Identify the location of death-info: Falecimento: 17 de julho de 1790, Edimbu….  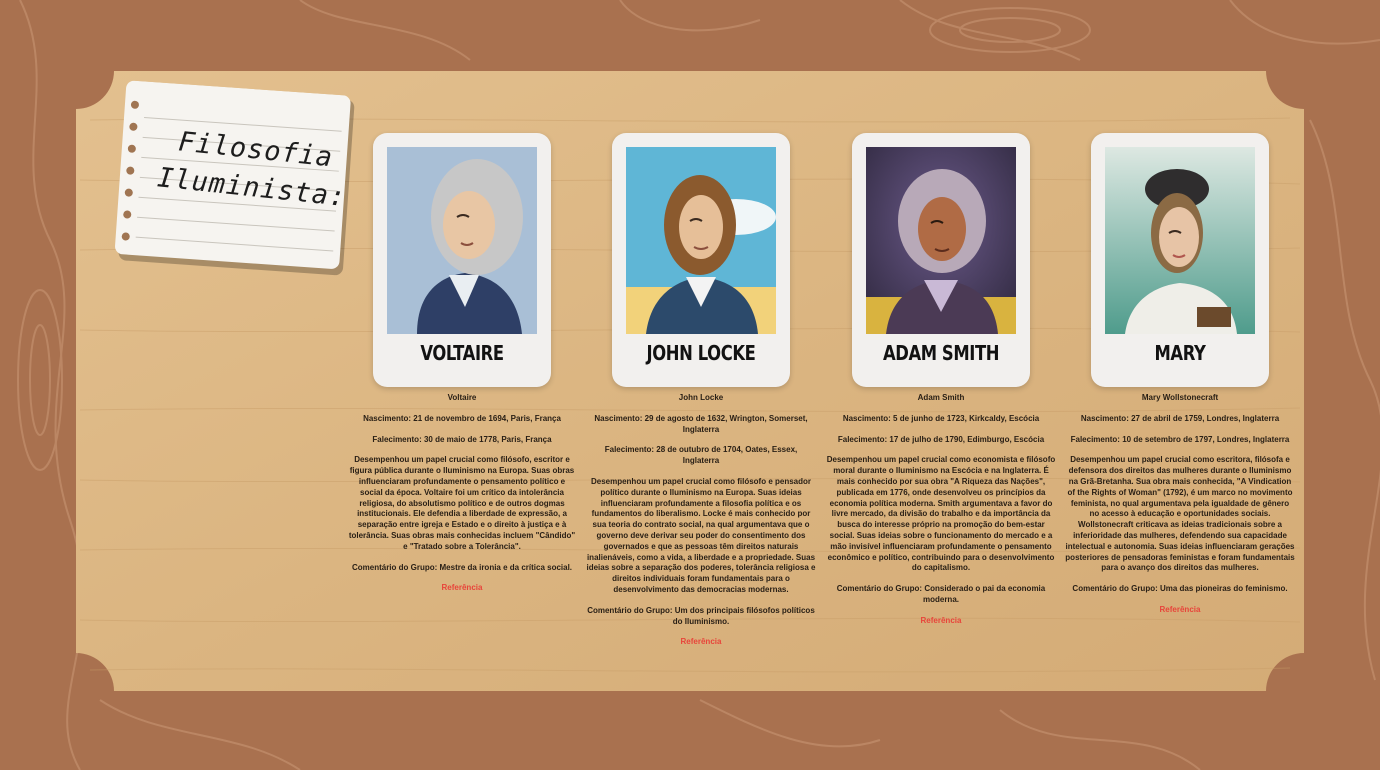
(941, 439).